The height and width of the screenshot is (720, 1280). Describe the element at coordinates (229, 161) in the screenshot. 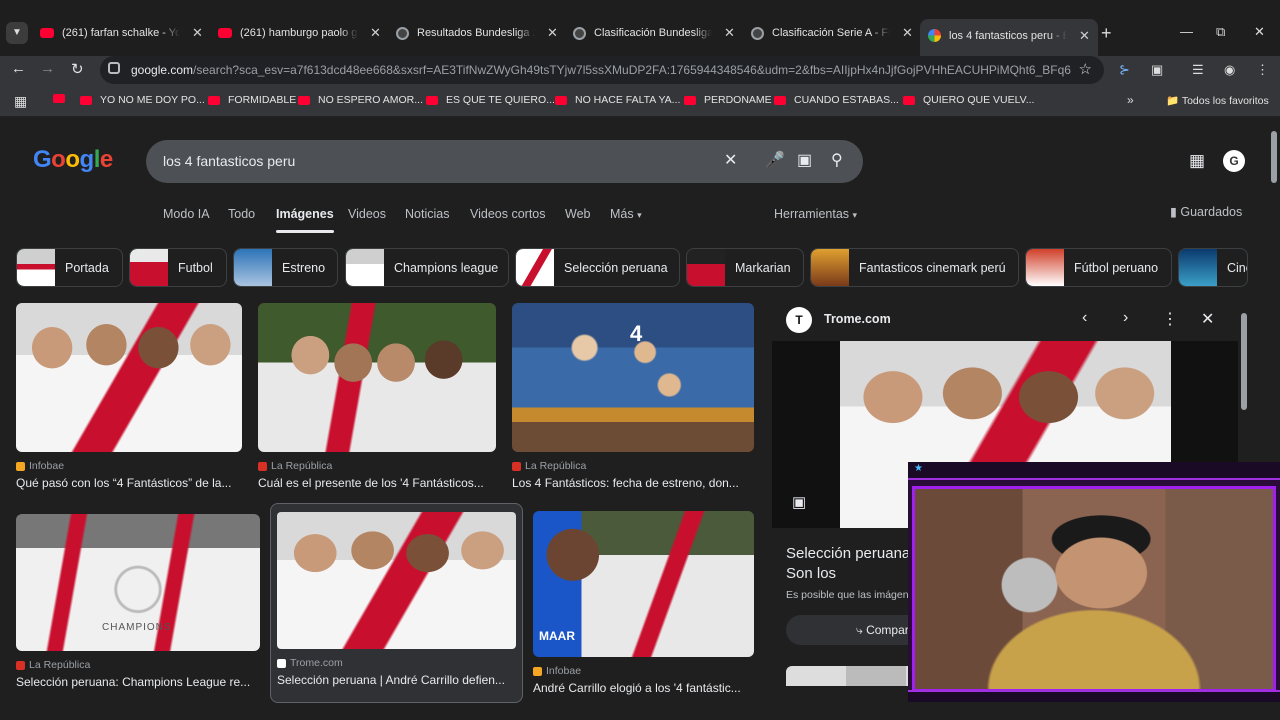

I see `search-input: los 4 fantasticos peru` at that location.